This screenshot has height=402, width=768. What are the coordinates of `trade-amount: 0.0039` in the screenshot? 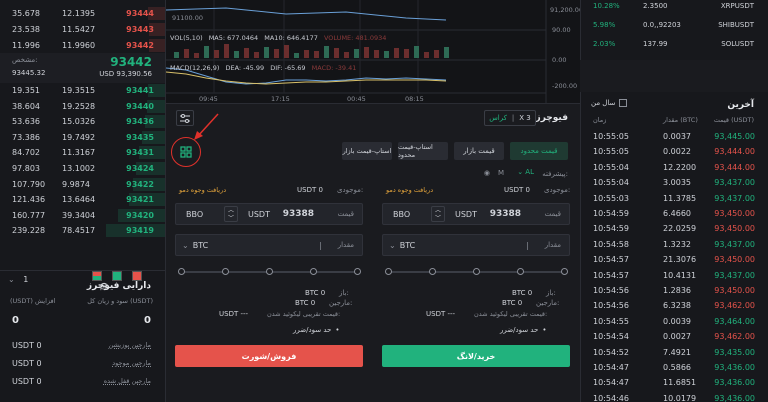 It's located at (677, 321).